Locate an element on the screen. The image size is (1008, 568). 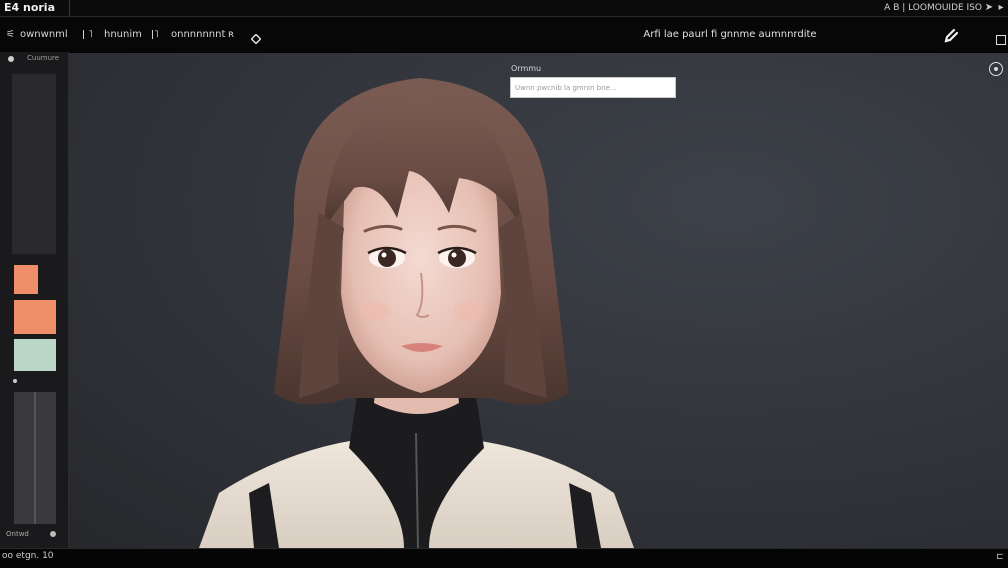
sidebar-dot-icon is located at coordinates (11, 59).